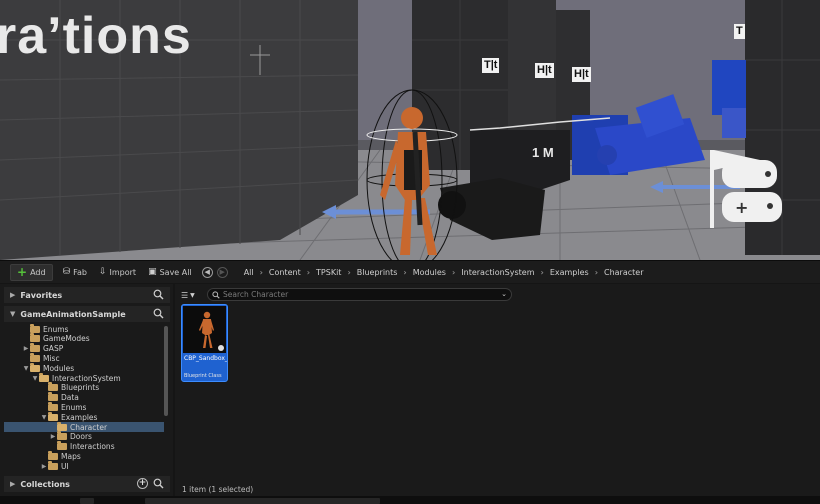  I want to click on favorites-section-header: ▶ Favorites, so click(87, 295).